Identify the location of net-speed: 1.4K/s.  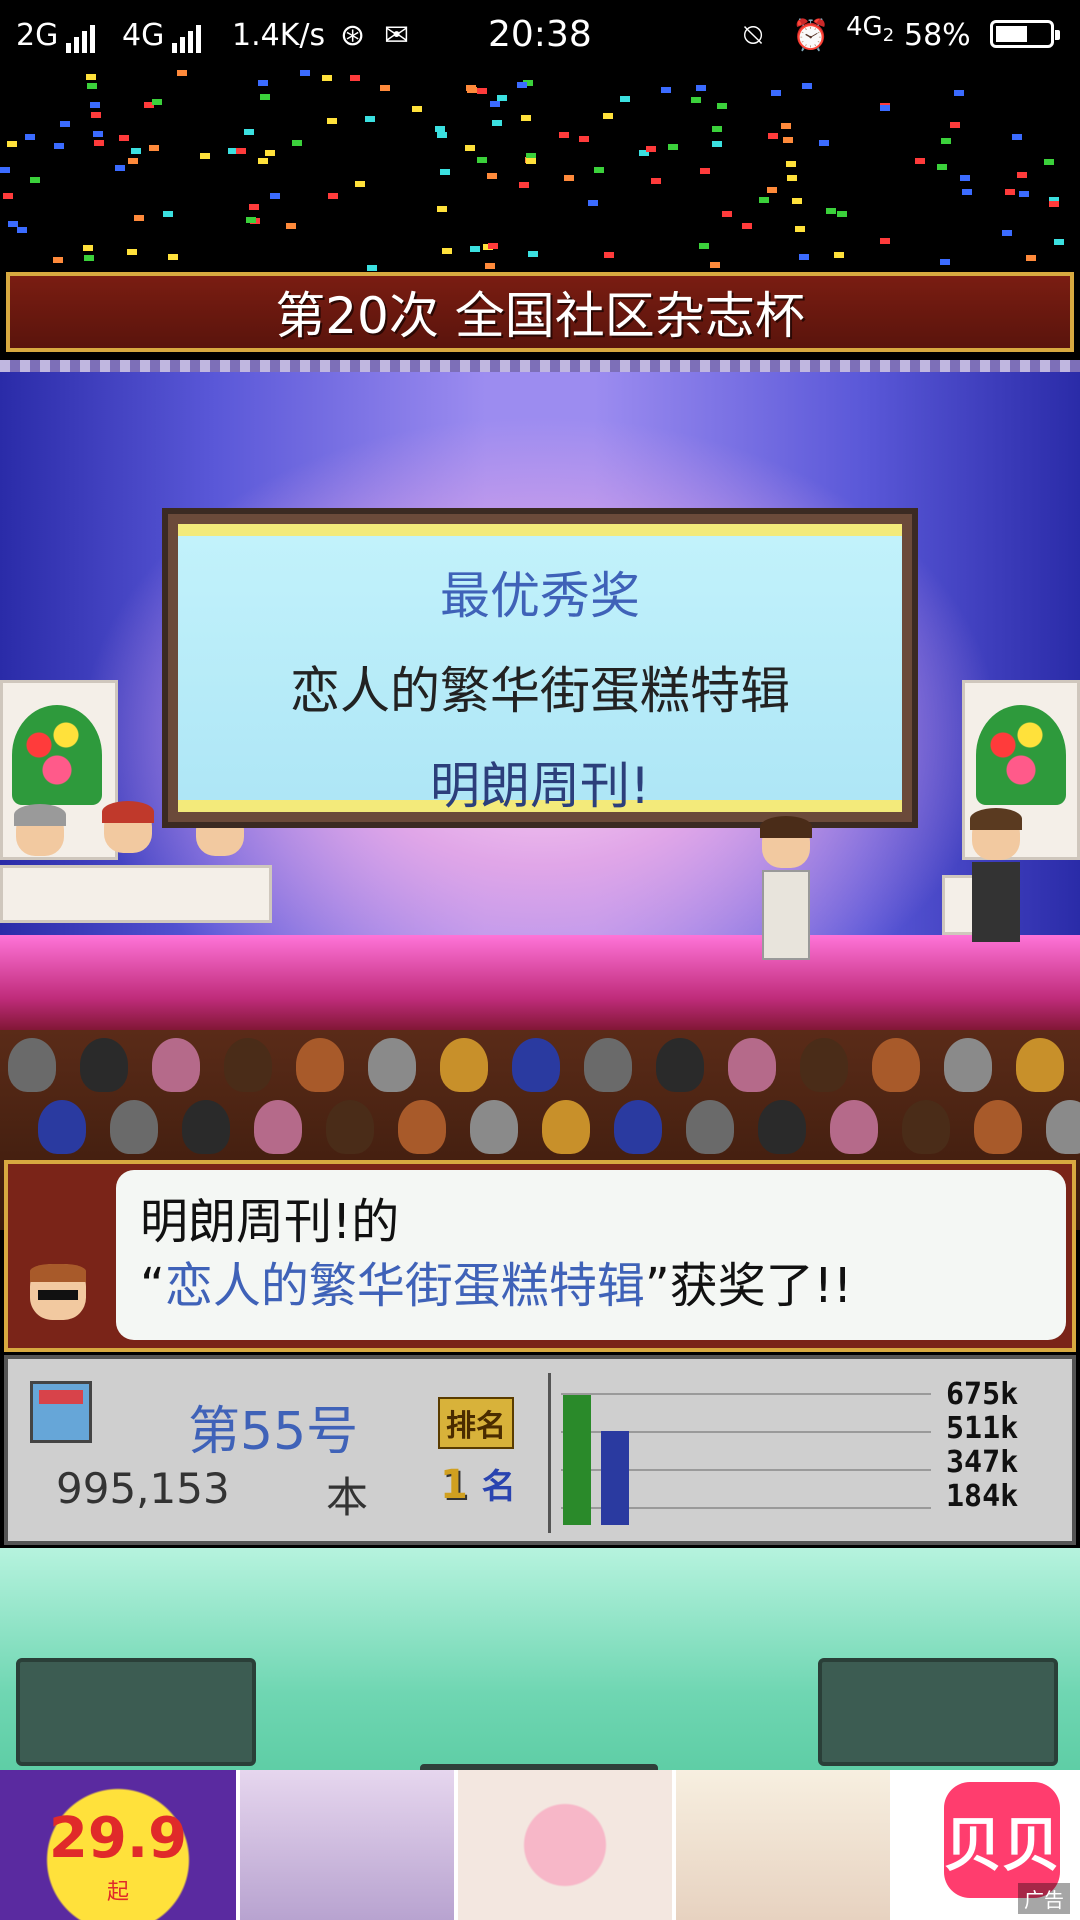
(279, 35).